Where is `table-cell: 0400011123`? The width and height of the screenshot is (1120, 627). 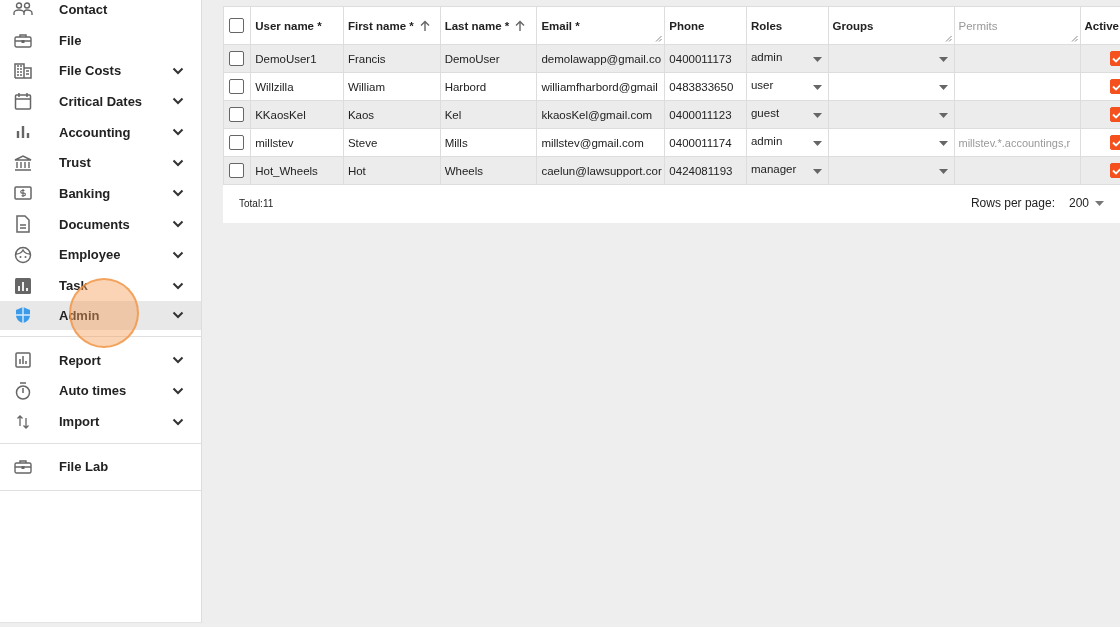 table-cell: 0400011123 is located at coordinates (700, 114).